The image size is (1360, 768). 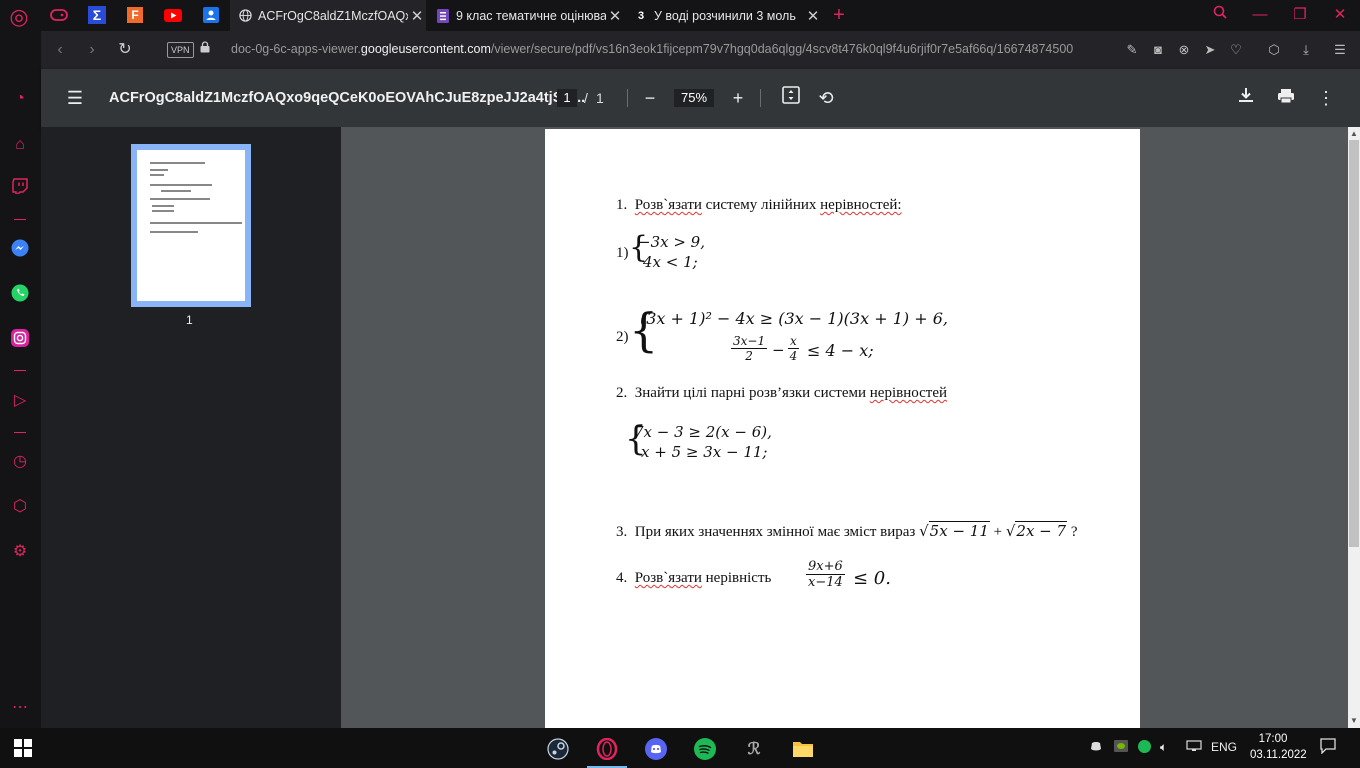 I want to click on notifications-icon, so click(x=1328, y=747).